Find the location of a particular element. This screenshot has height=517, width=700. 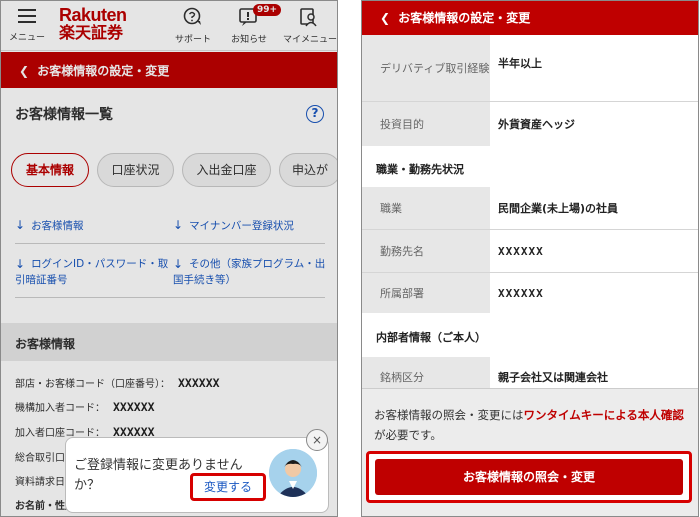

section-occupation: 職業・勤務先状況 is located at coordinates (420, 169).